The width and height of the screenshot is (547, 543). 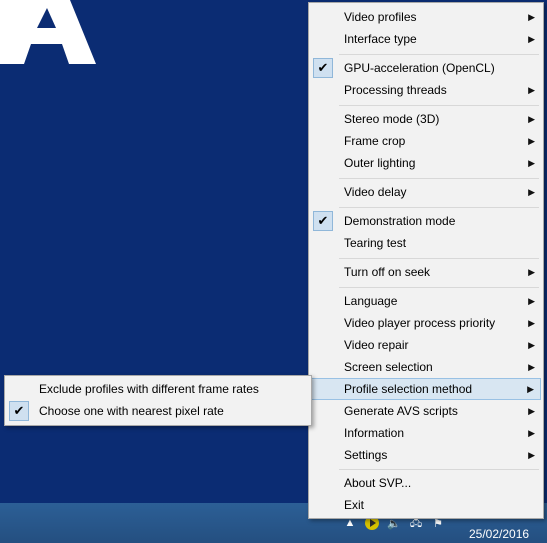 I want to click on menu-item-label: Outer lighting, so click(x=380, y=163).